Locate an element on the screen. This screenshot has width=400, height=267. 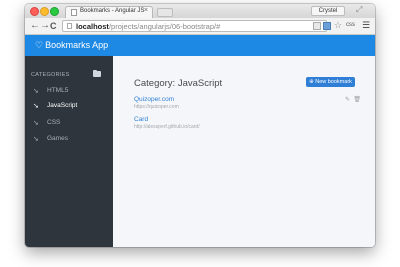
heart-icon: ♡ is located at coordinates (39, 45).